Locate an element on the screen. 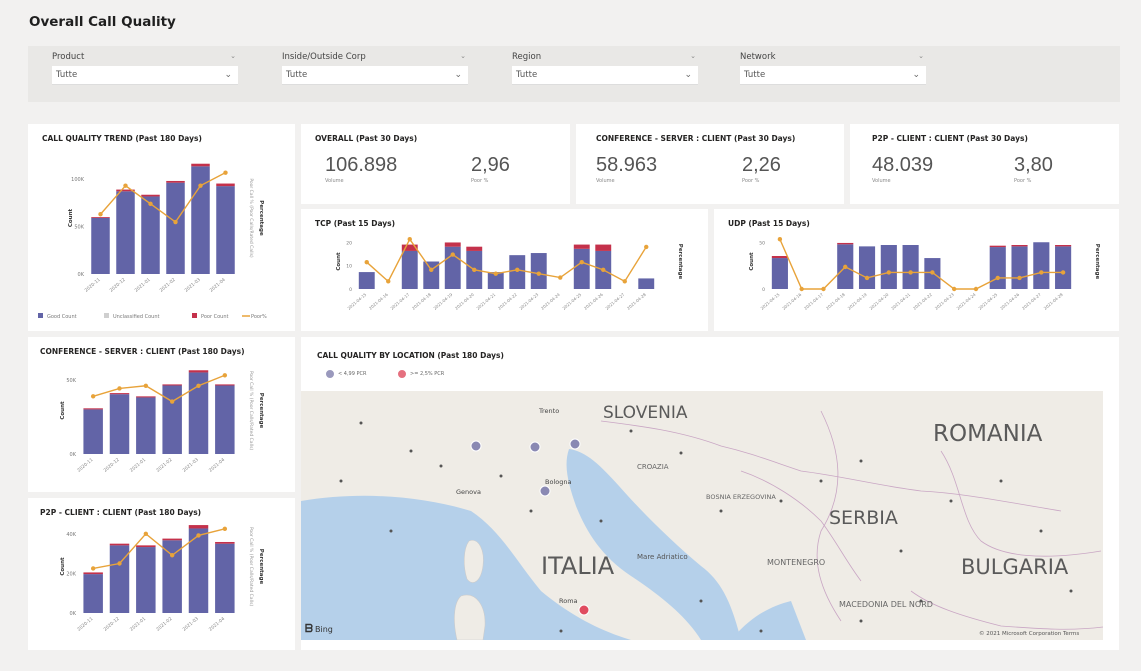 The width and height of the screenshot is (1141, 671). y-tick-label: 0 is located at coordinates (350, 290).